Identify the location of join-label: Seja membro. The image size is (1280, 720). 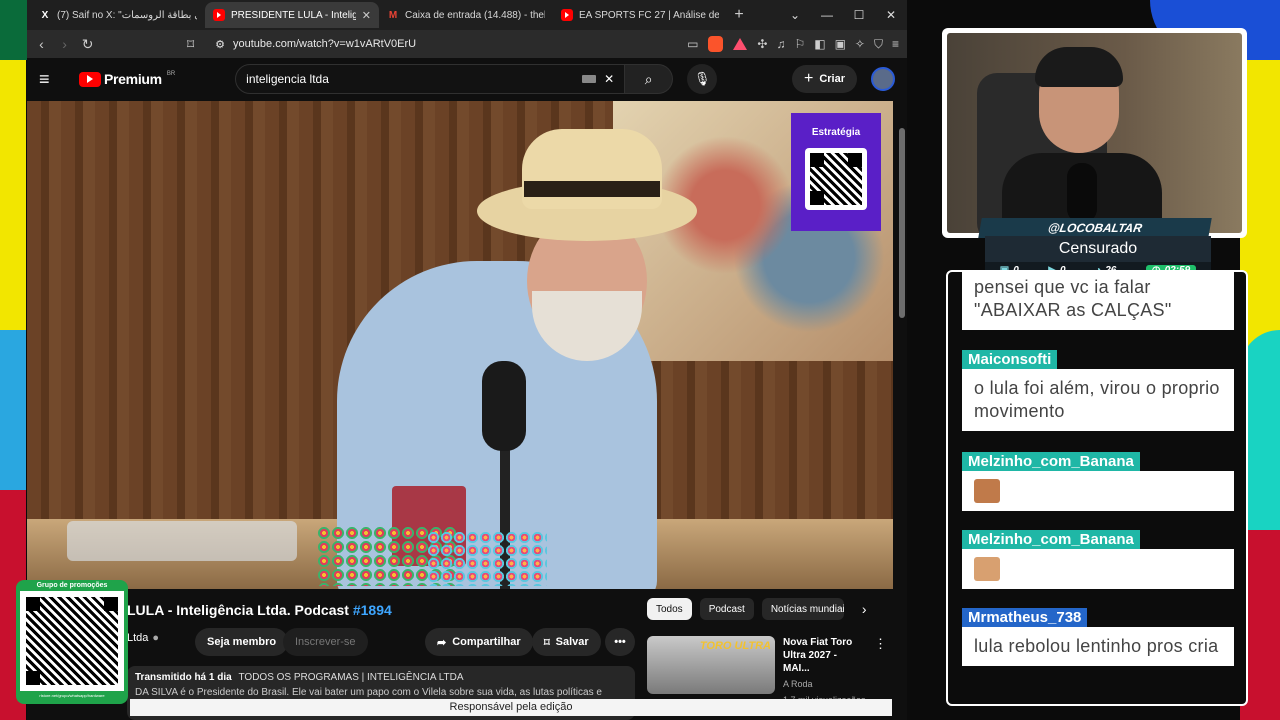
(242, 642).